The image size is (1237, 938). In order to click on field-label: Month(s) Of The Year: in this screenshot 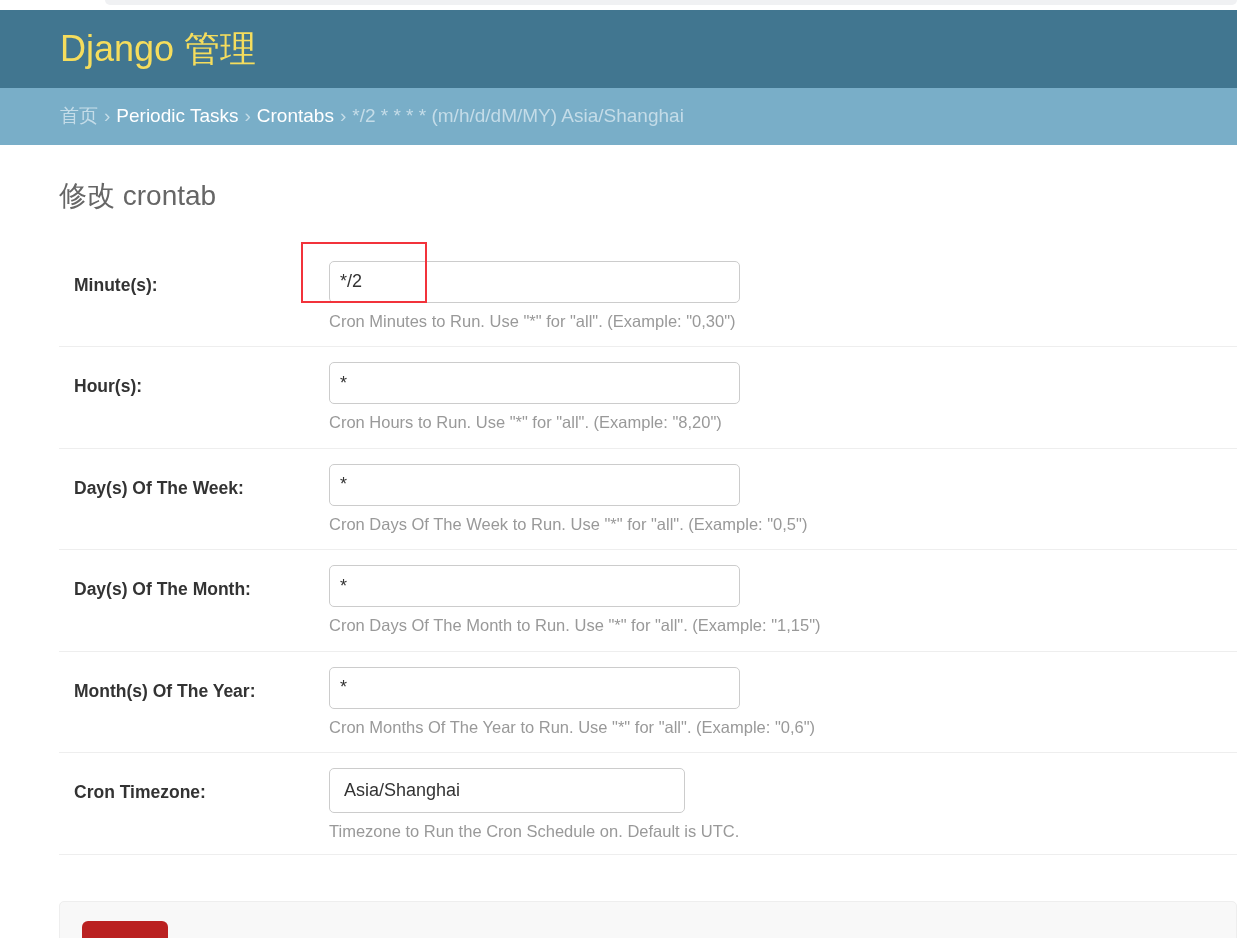, I will do `click(165, 691)`.